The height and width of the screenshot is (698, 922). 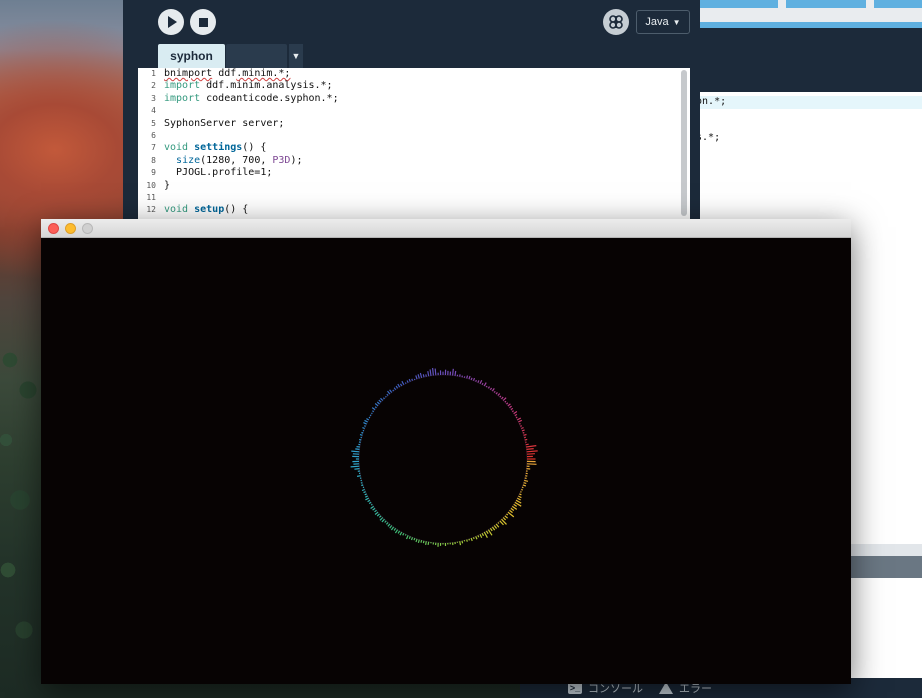 I want to click on scrollbar-thumb, so click(x=684, y=143).